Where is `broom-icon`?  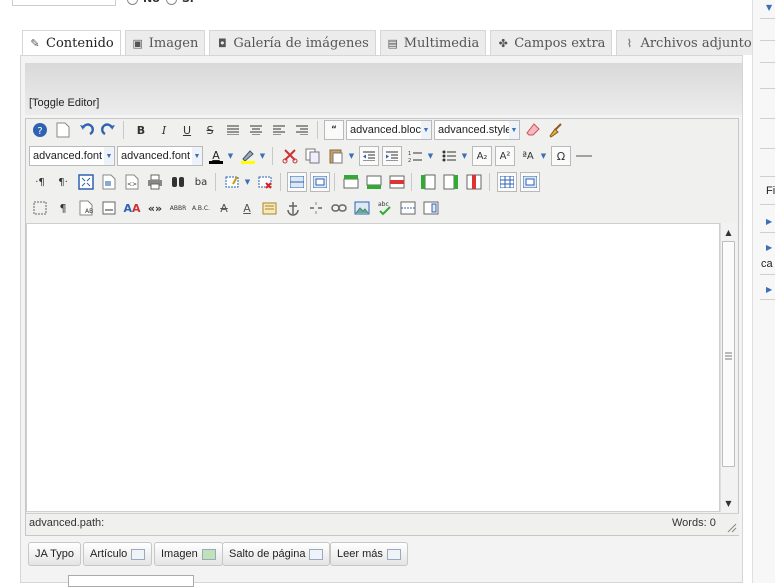 broom-icon is located at coordinates (556, 130).